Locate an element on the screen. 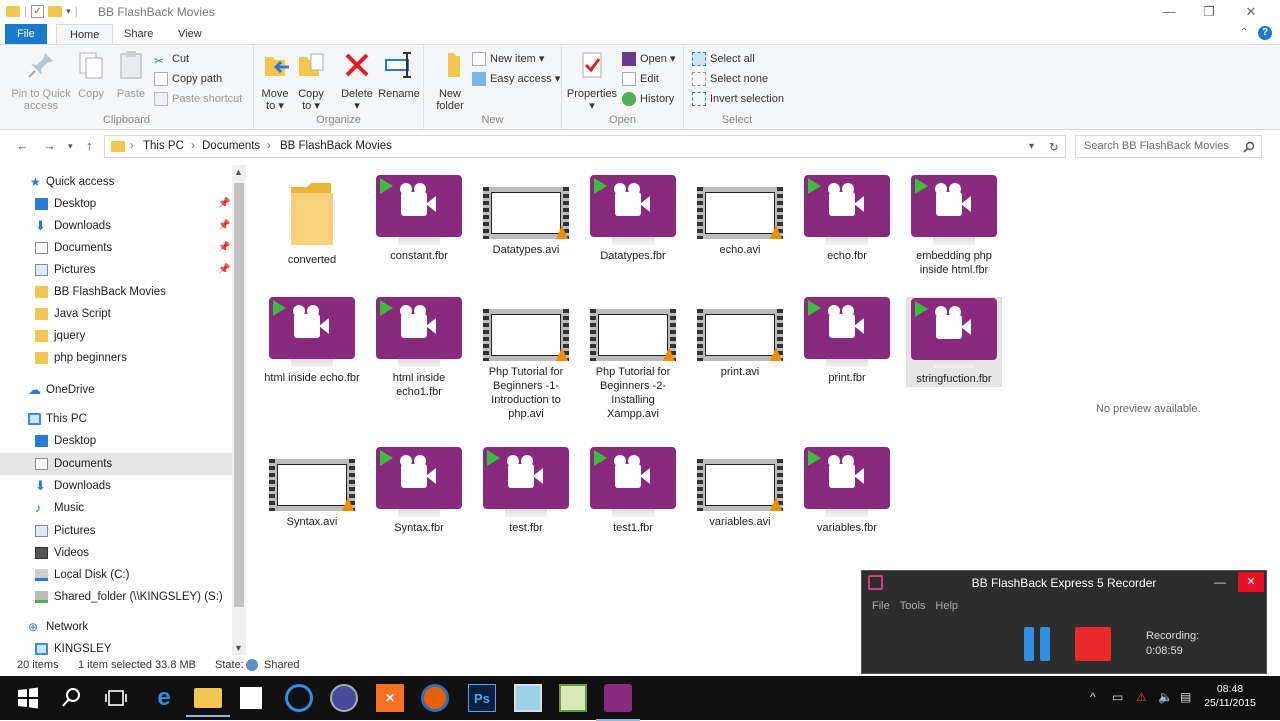 Image resolution: width=1280 pixels, height=721 pixels. nav-quick-desktop: Desktop 📌 is located at coordinates (116, 204).